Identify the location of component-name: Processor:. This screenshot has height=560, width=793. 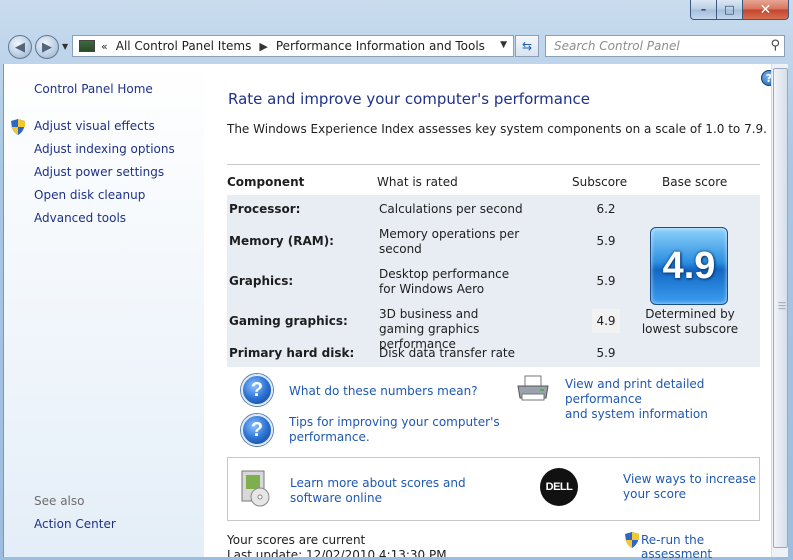
(265, 209).